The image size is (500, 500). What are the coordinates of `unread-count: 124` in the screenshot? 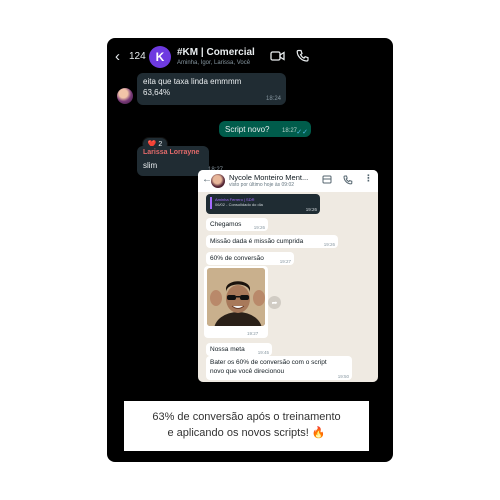 It's located at (137, 56).